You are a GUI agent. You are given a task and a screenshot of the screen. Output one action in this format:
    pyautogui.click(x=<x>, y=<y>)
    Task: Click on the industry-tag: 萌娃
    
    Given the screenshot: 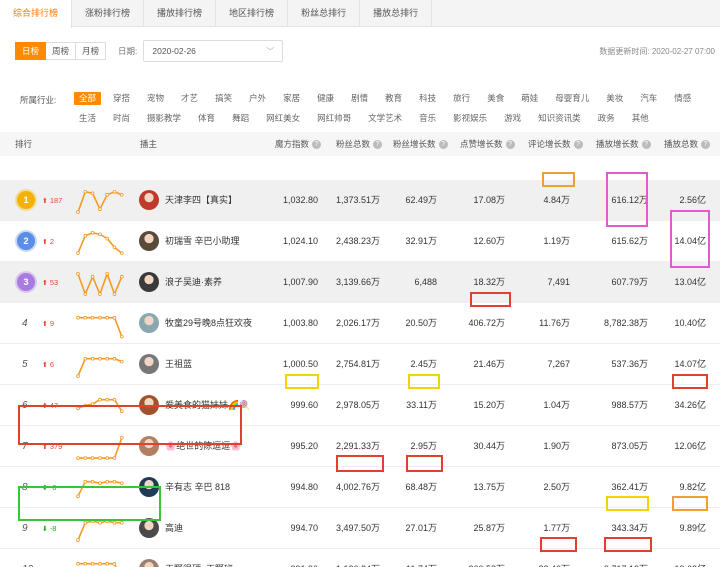 What is the action you would take?
    pyautogui.click(x=529, y=98)
    